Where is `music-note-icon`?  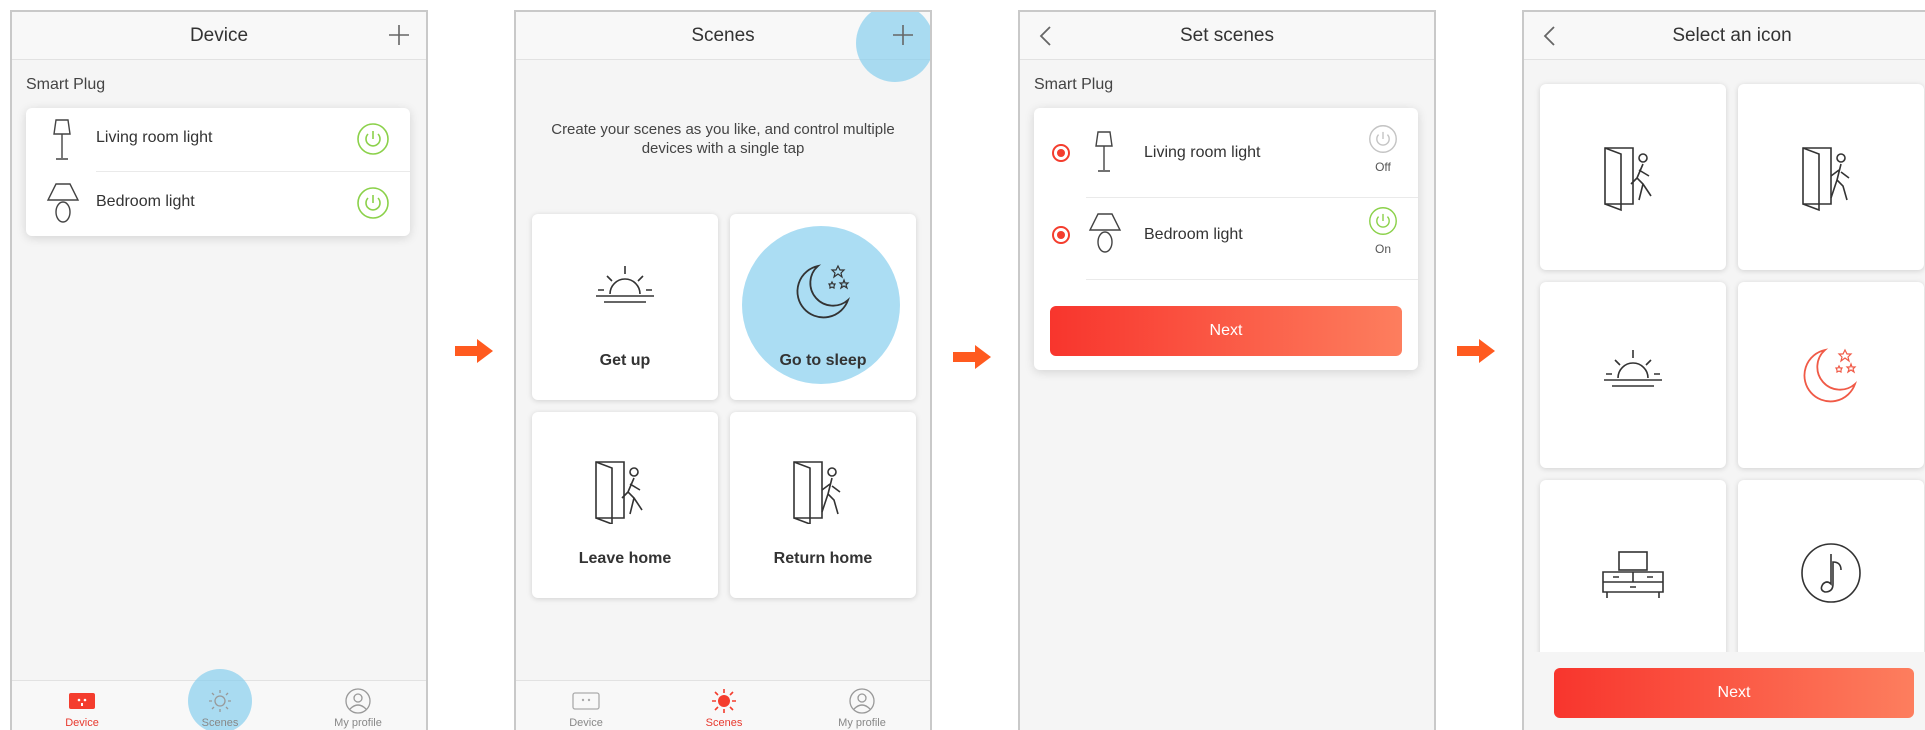 music-note-icon is located at coordinates (1831, 573).